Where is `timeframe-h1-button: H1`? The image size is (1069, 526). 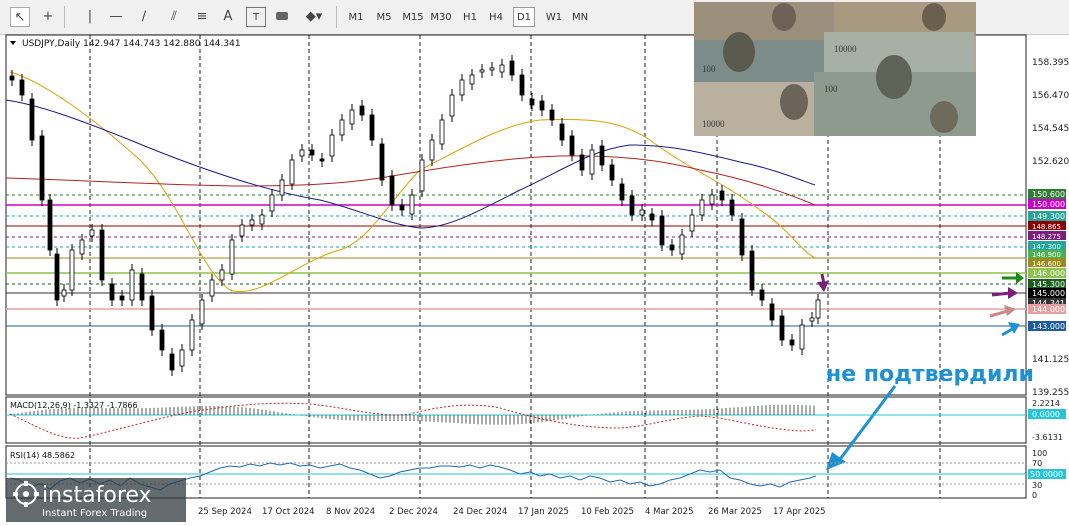
timeframe-h1-button: H1 is located at coordinates (470, 17).